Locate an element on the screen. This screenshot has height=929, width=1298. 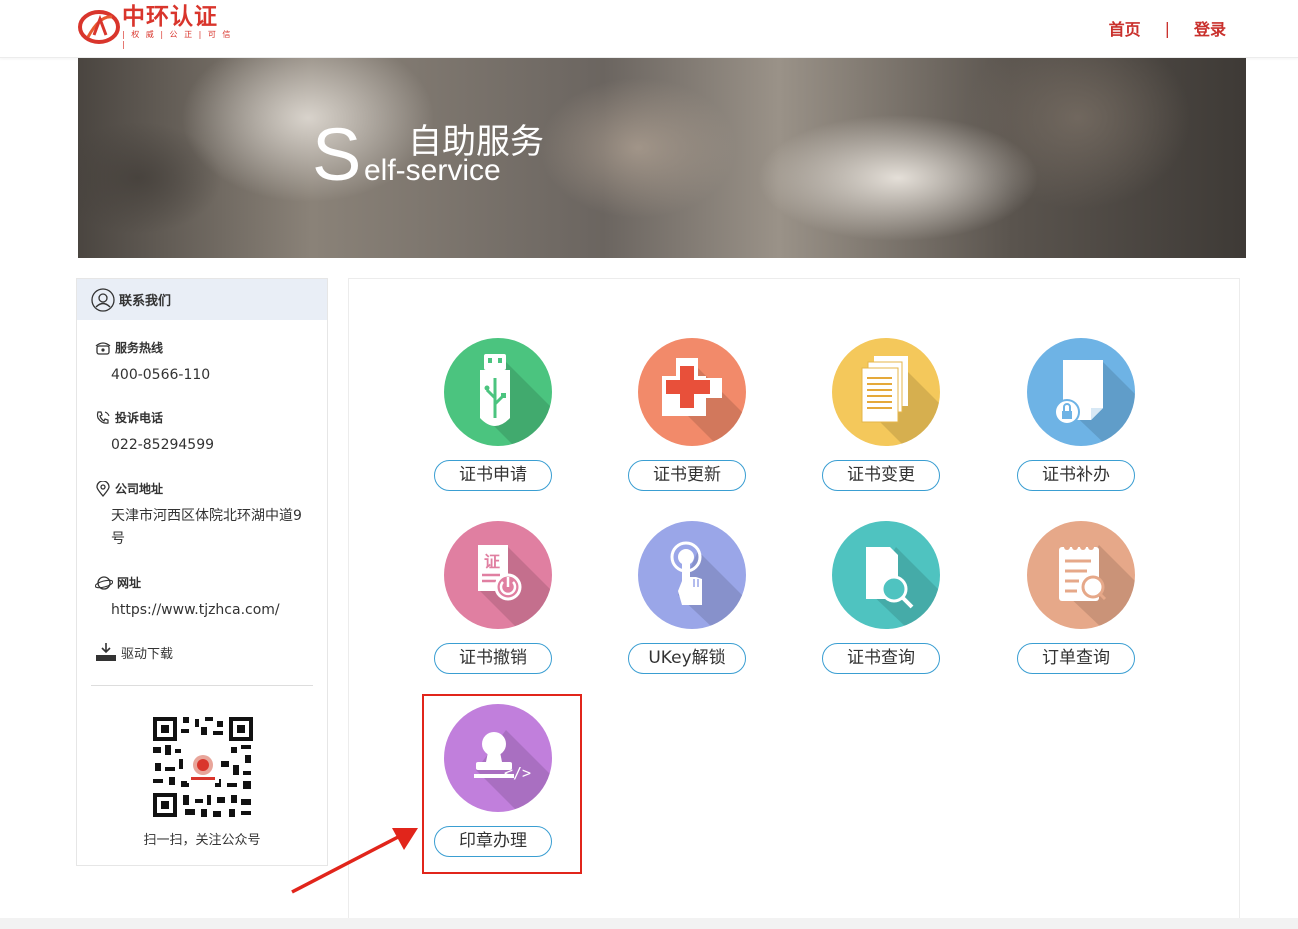
cert-change-button: 证书变更 is located at coordinates (881, 475).